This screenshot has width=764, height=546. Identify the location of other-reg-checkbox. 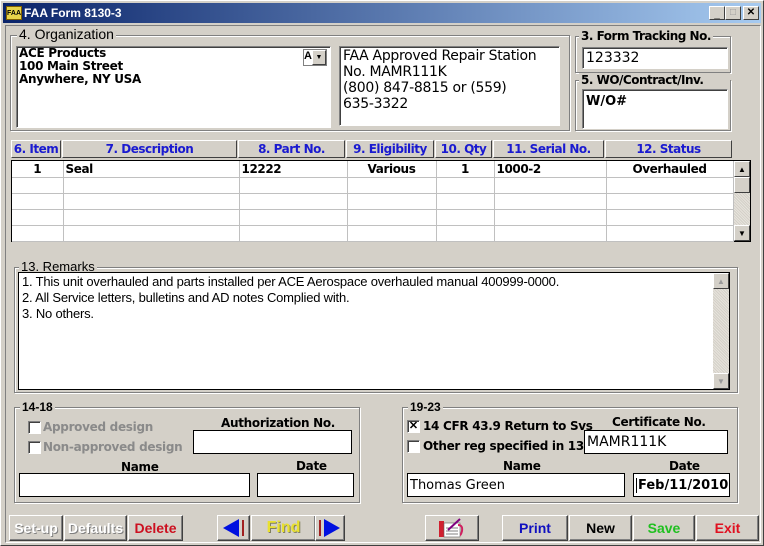
(413, 446).